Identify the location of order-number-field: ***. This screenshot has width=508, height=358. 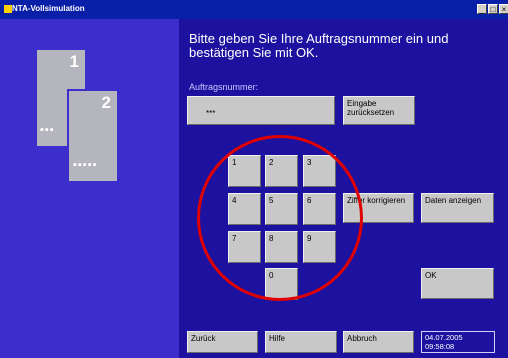
(261, 110).